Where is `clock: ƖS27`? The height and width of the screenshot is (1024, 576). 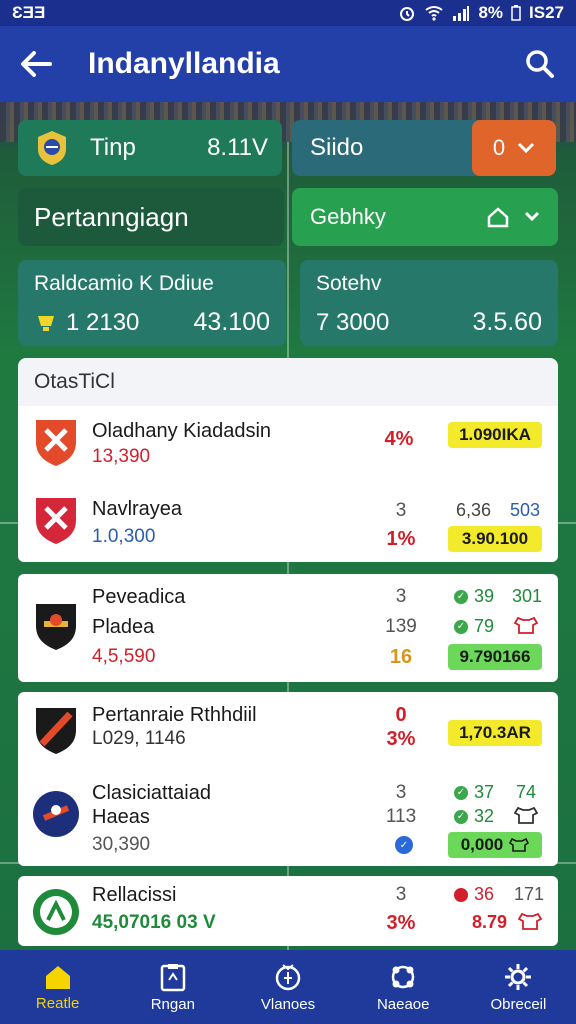 clock: ƖS27 is located at coordinates (546, 12).